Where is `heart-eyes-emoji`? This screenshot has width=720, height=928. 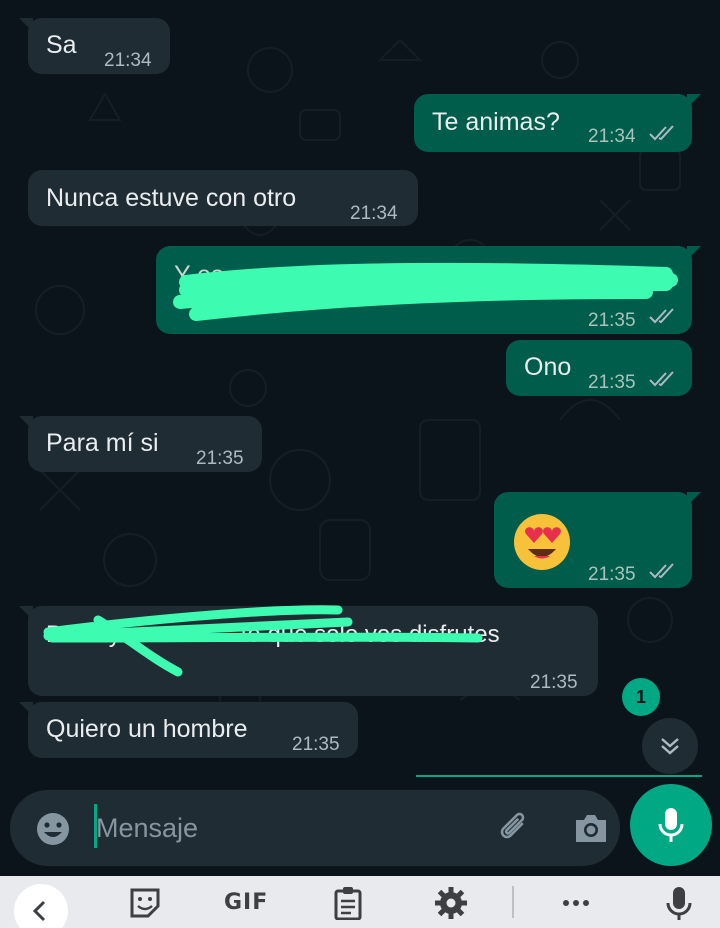 heart-eyes-emoji is located at coordinates (542, 542).